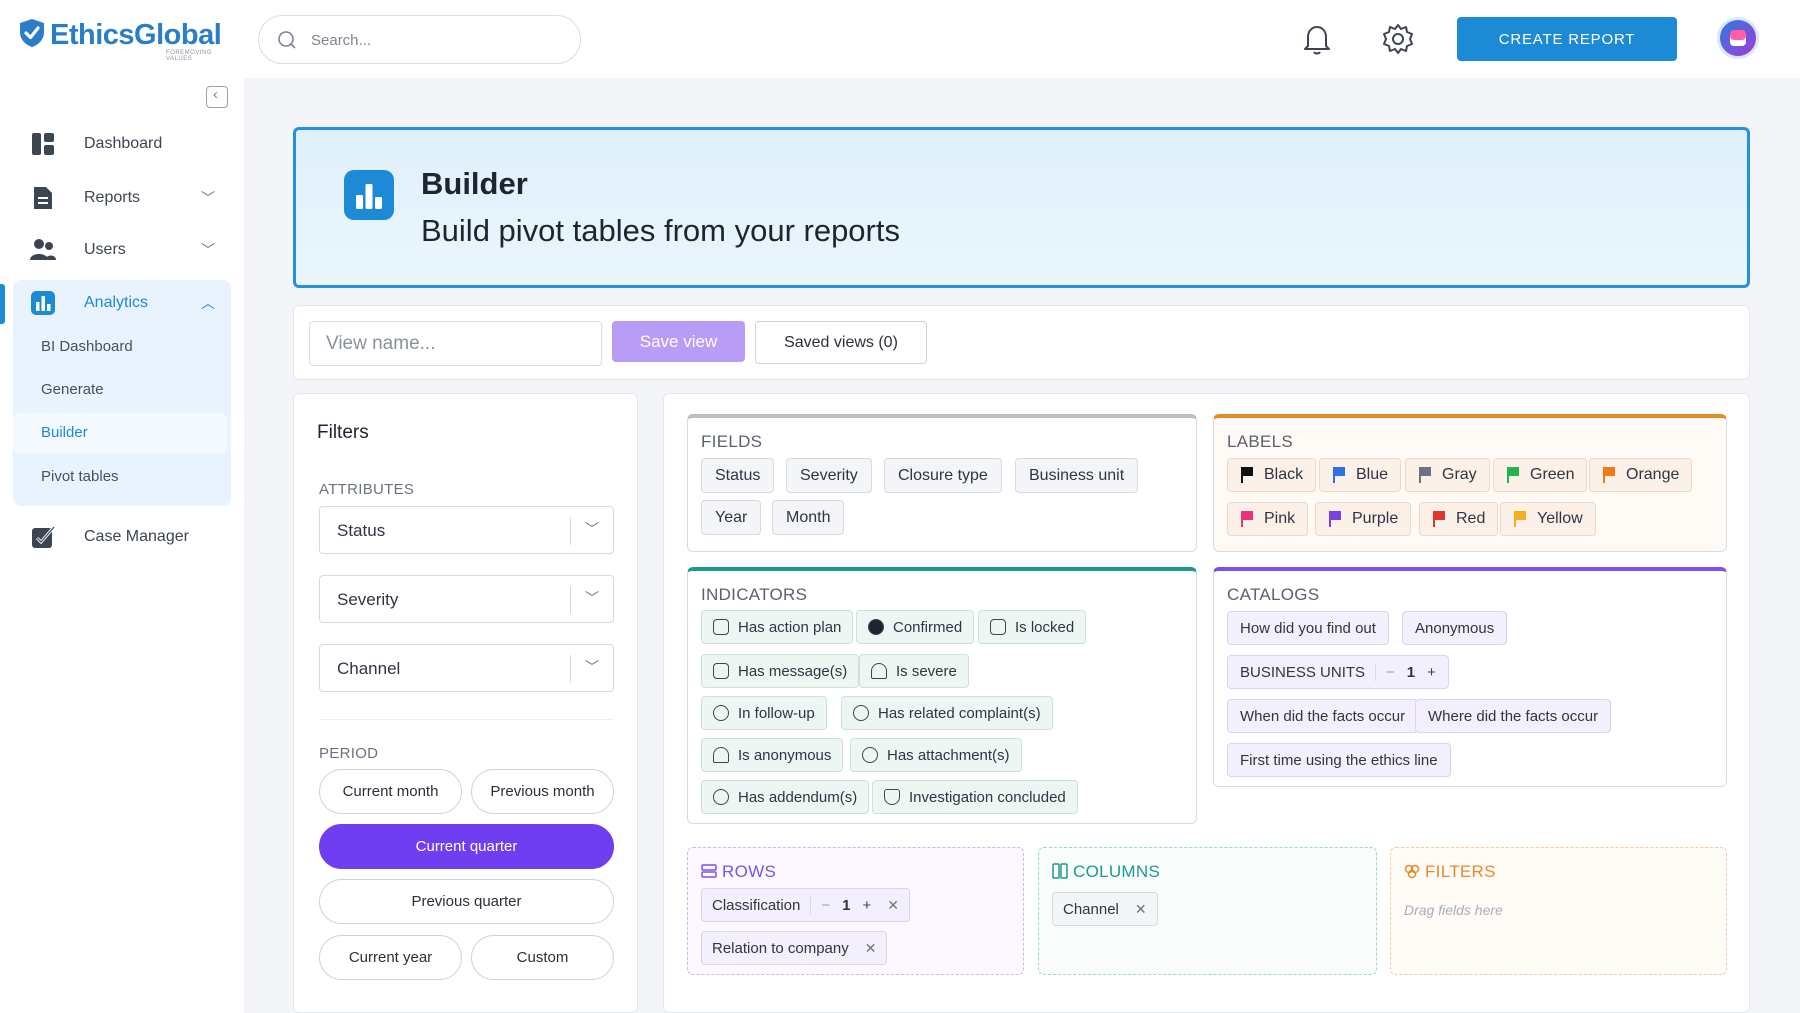  What do you see at coordinates (1338, 672) in the screenshot?
I see `catalog-chip-business-units: BUSINESS UNITS −1 +` at bounding box center [1338, 672].